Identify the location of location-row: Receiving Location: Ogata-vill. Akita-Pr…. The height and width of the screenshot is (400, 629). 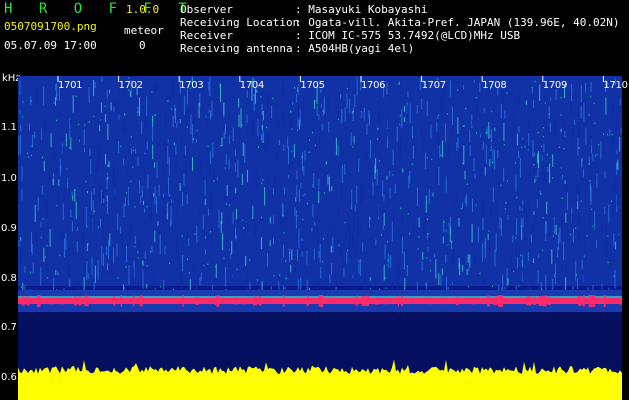
(400, 22).